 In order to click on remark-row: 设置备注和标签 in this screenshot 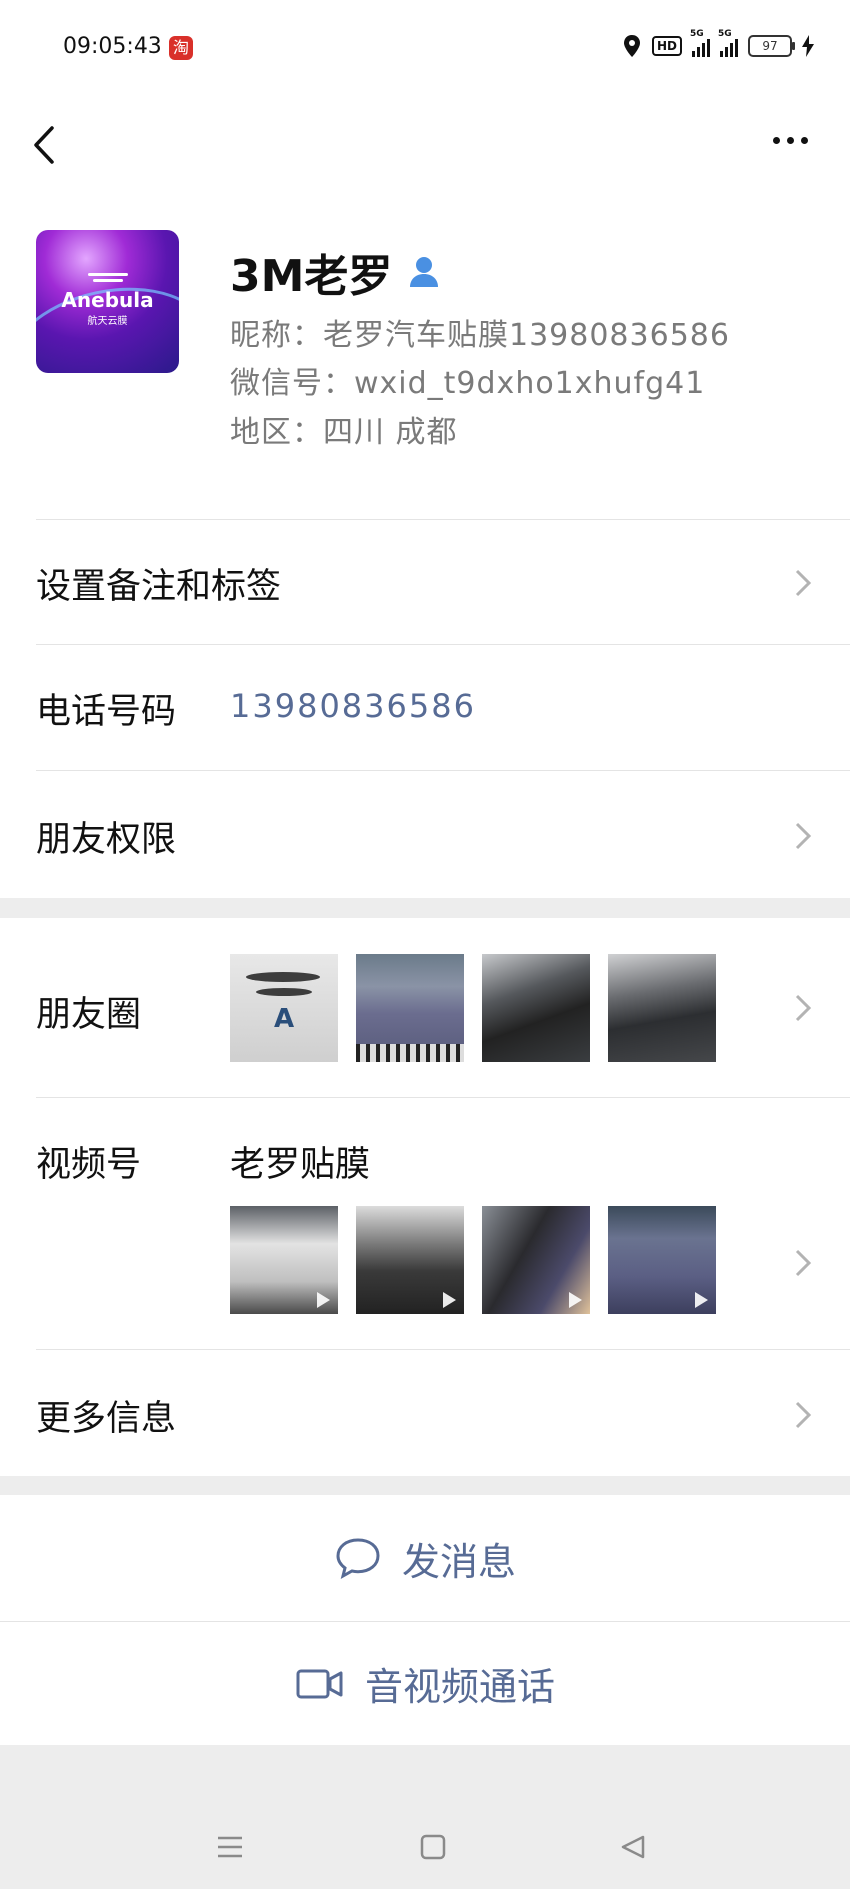, I will do `click(425, 582)`.